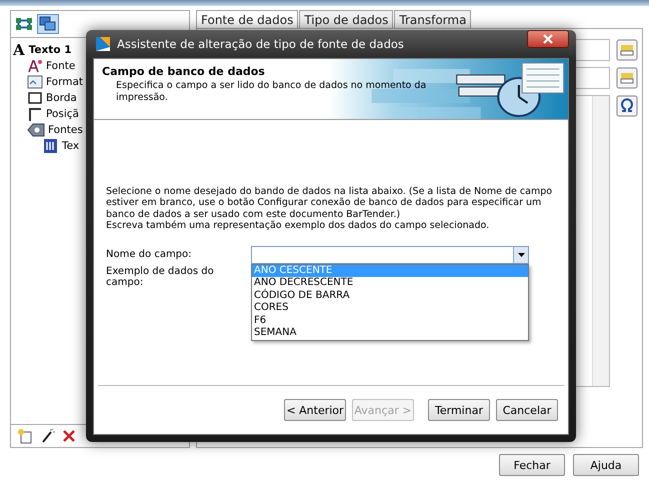  Describe the element at coordinates (271, 92) in the screenshot. I see `page-description: Especifica o campo a ser lido do banco de dados no momento da impressão.` at that location.